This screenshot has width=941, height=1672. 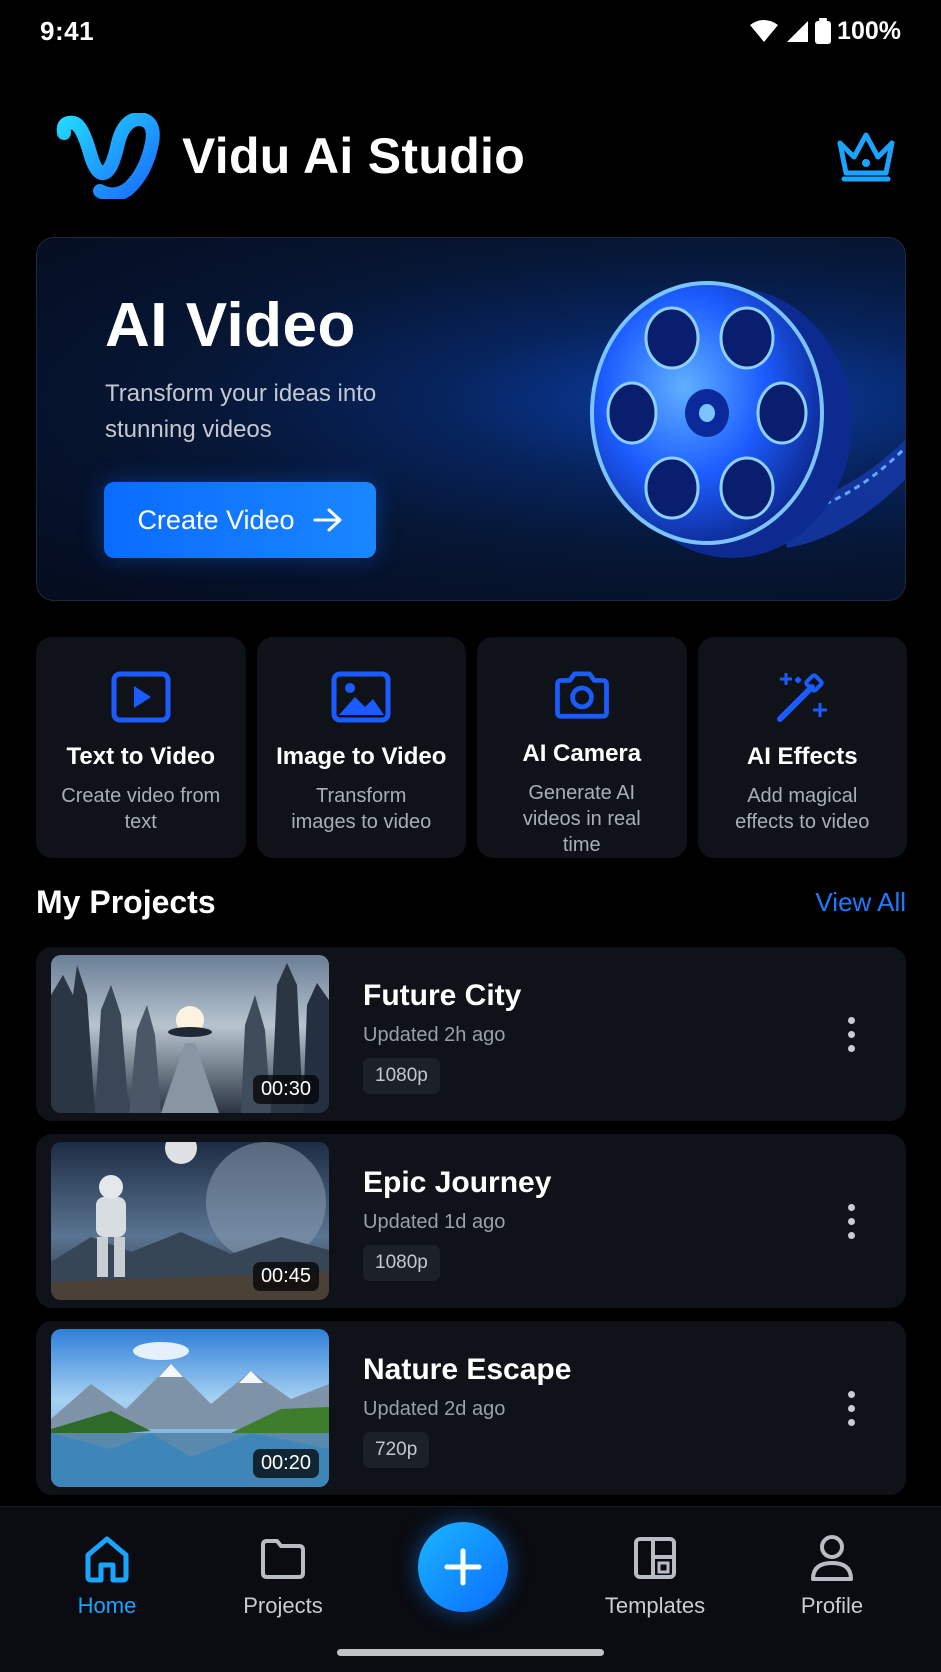 I want to click on feature-description: Add magical effects to video, so click(x=802, y=809).